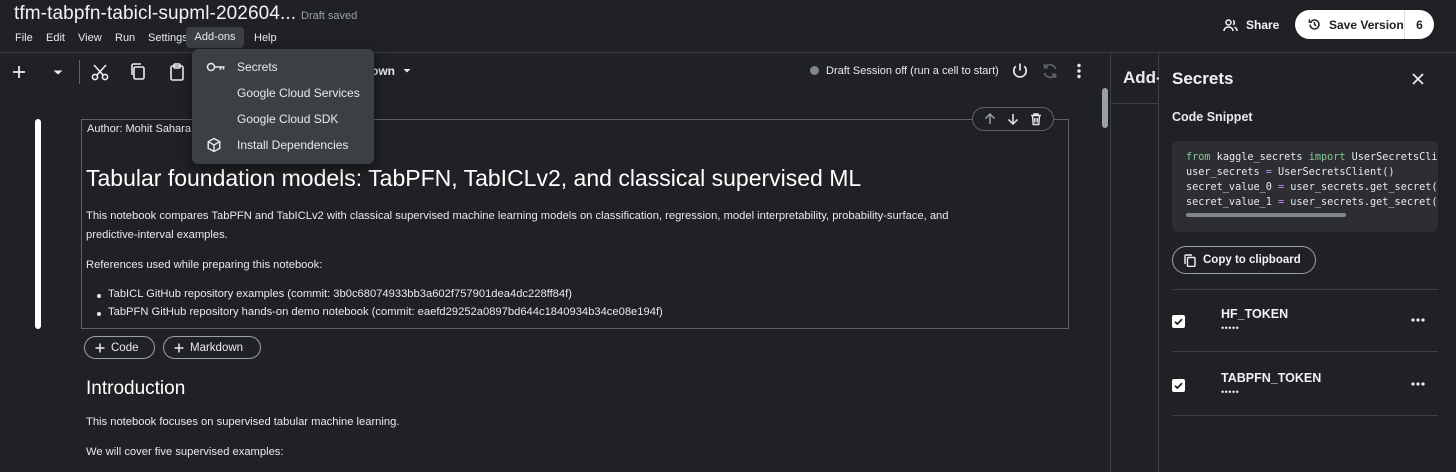  What do you see at coordinates (257, 67) in the screenshot?
I see `menu-item-secrets-label: Secrets` at bounding box center [257, 67].